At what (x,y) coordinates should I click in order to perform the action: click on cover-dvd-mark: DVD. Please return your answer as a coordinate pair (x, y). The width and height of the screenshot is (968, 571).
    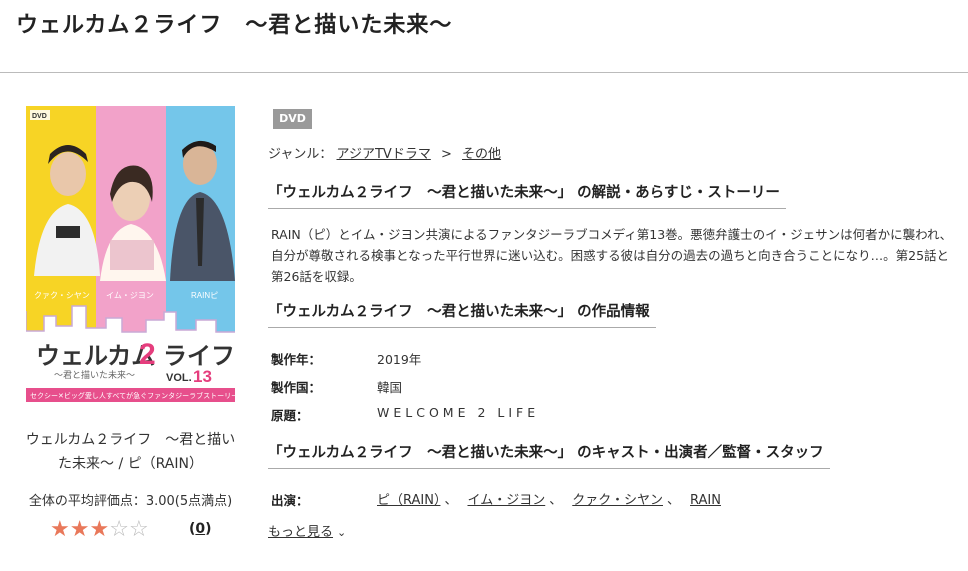
    Looking at the image, I should click on (39, 116).